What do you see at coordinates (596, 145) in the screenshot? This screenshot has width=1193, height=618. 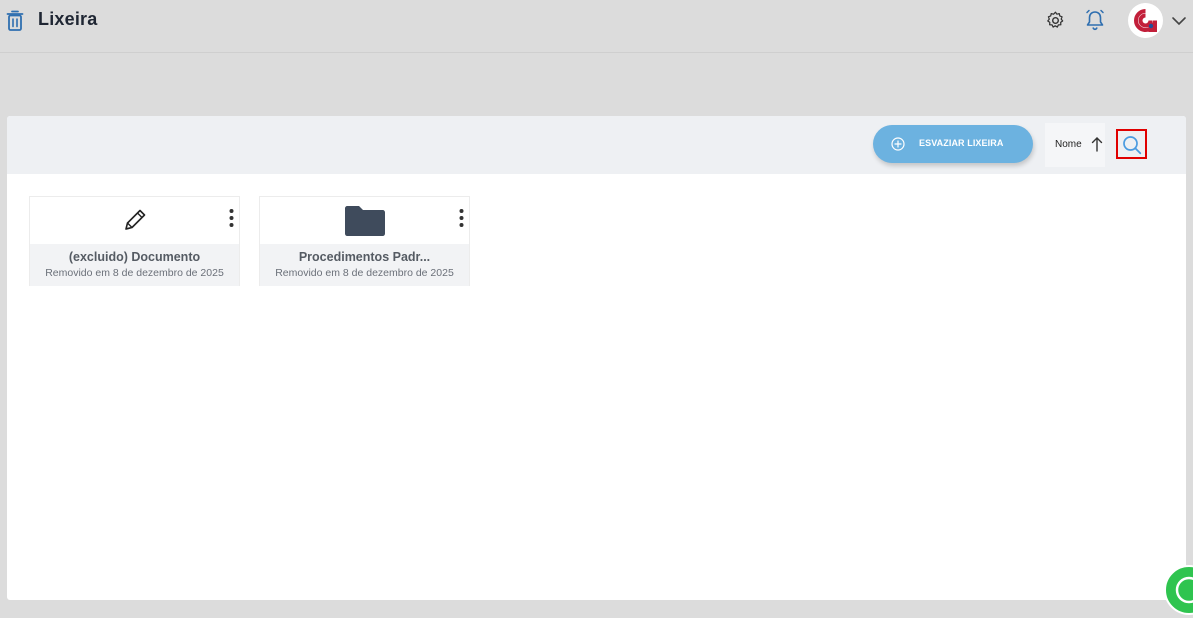 I see `toolbar: ESVAZIAR LIXEIRA Nome` at bounding box center [596, 145].